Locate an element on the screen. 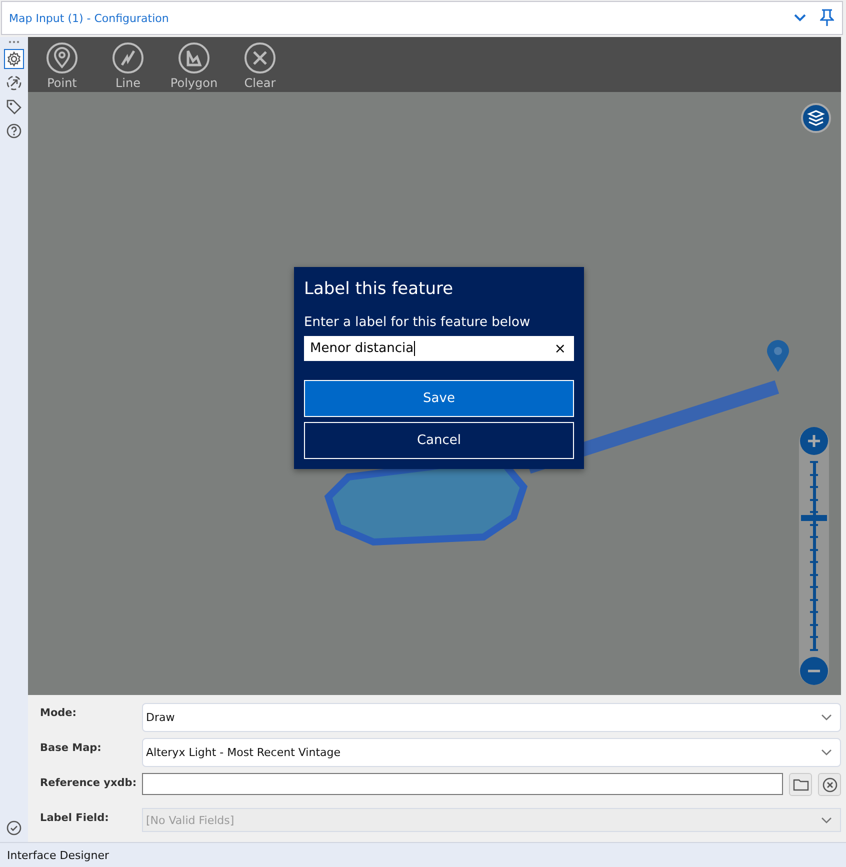  polygon-tool-icon is located at coordinates (194, 58).